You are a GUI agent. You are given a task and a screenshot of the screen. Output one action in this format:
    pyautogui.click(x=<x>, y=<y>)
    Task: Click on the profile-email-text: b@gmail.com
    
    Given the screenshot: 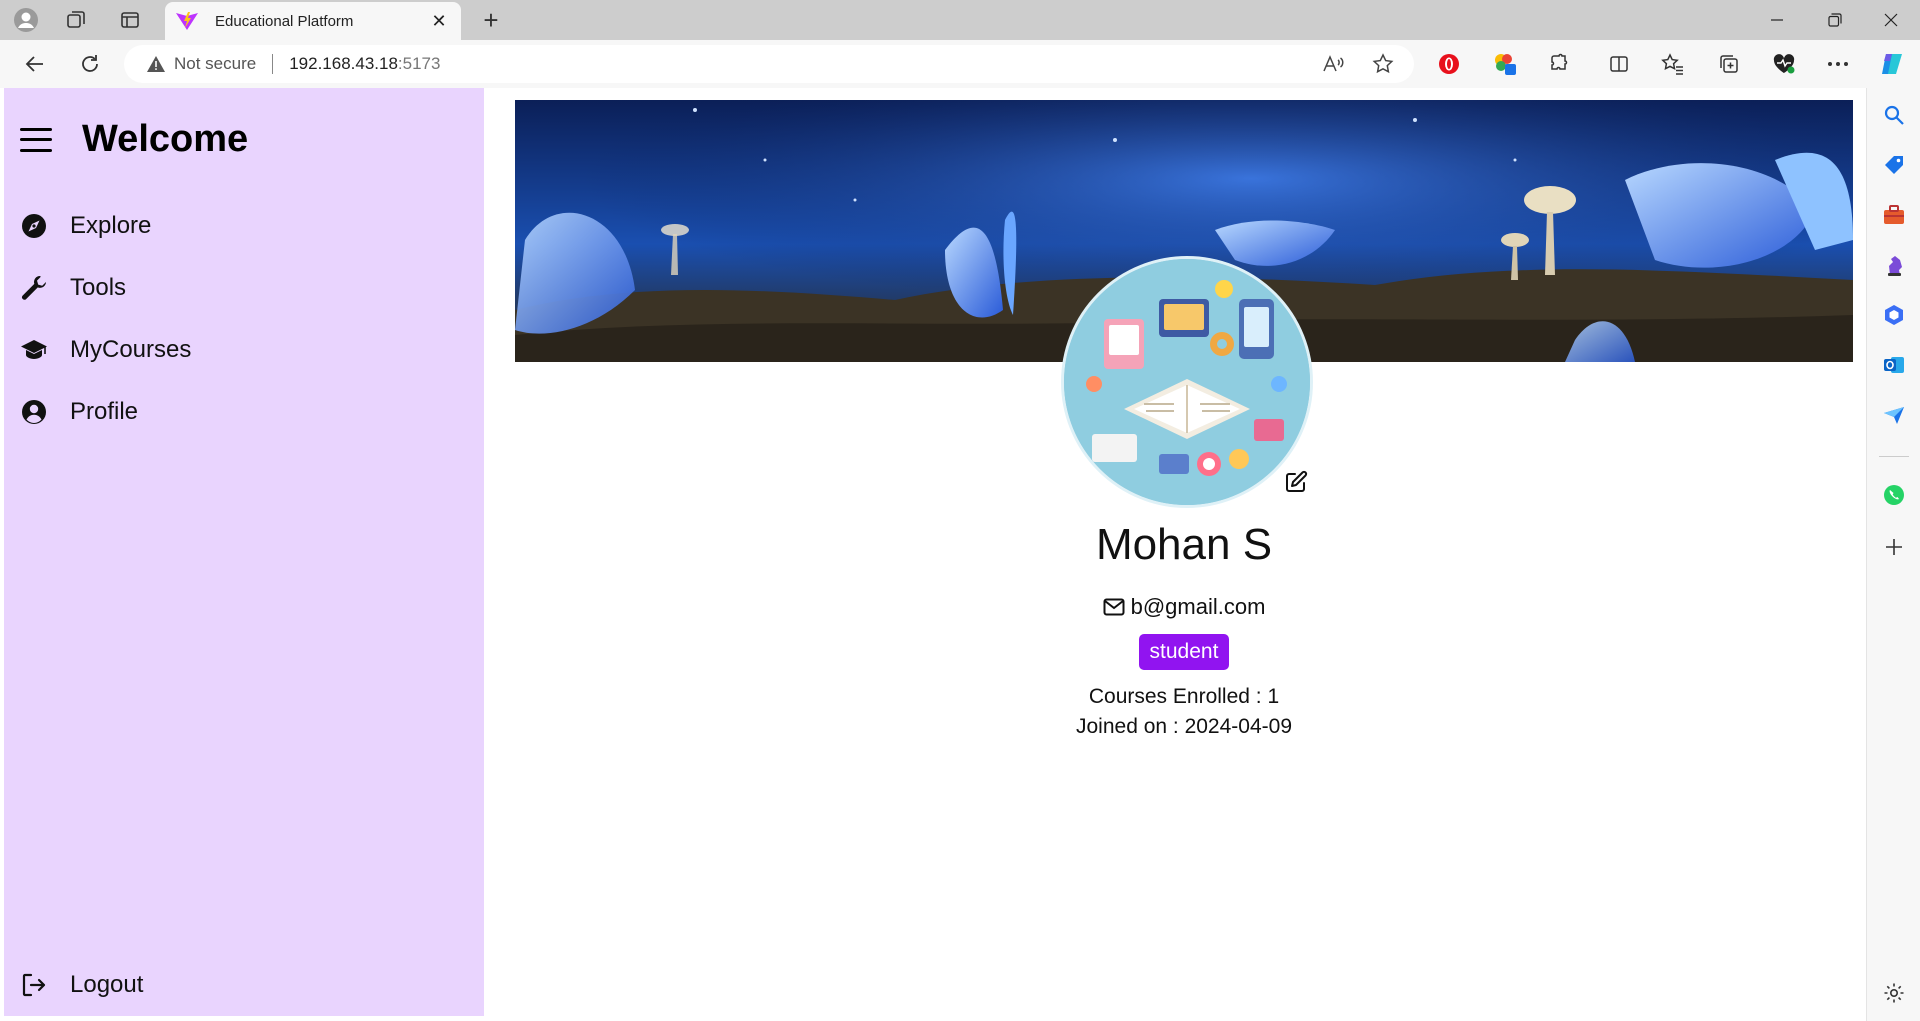 What is the action you would take?
    pyautogui.click(x=1198, y=606)
    